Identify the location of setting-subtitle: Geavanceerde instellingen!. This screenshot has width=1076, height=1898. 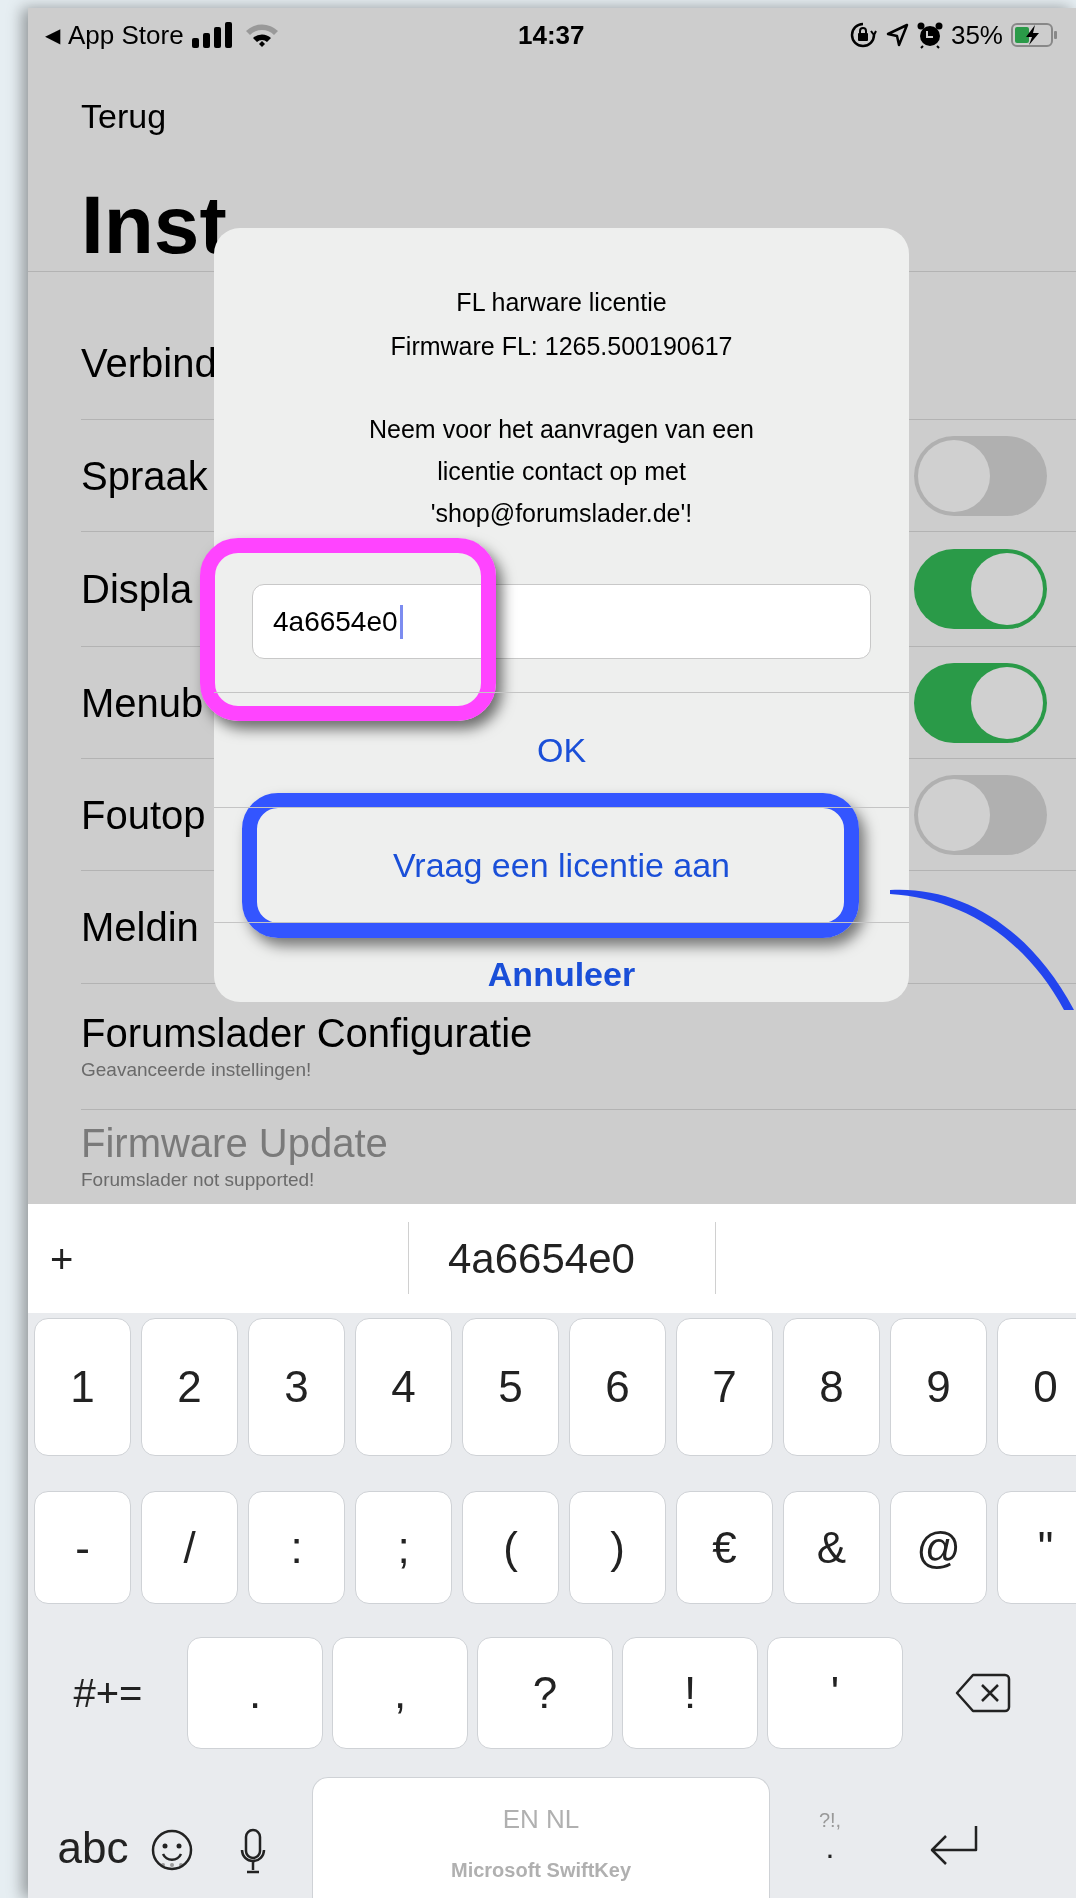
(197, 1069).